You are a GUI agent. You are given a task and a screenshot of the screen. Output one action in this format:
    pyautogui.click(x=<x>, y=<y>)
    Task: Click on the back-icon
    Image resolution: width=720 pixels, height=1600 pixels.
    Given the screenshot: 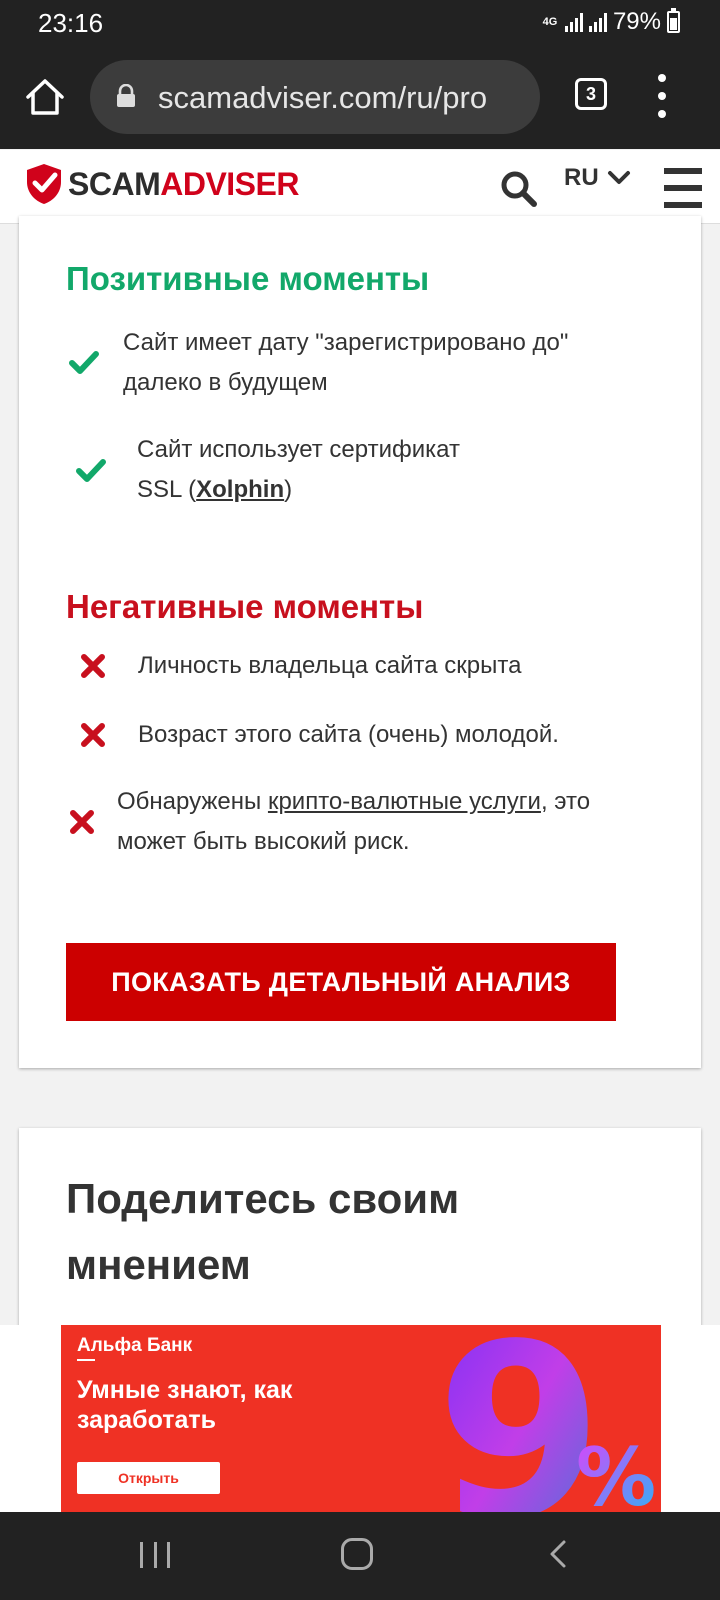 What is the action you would take?
    pyautogui.click(x=558, y=1554)
    